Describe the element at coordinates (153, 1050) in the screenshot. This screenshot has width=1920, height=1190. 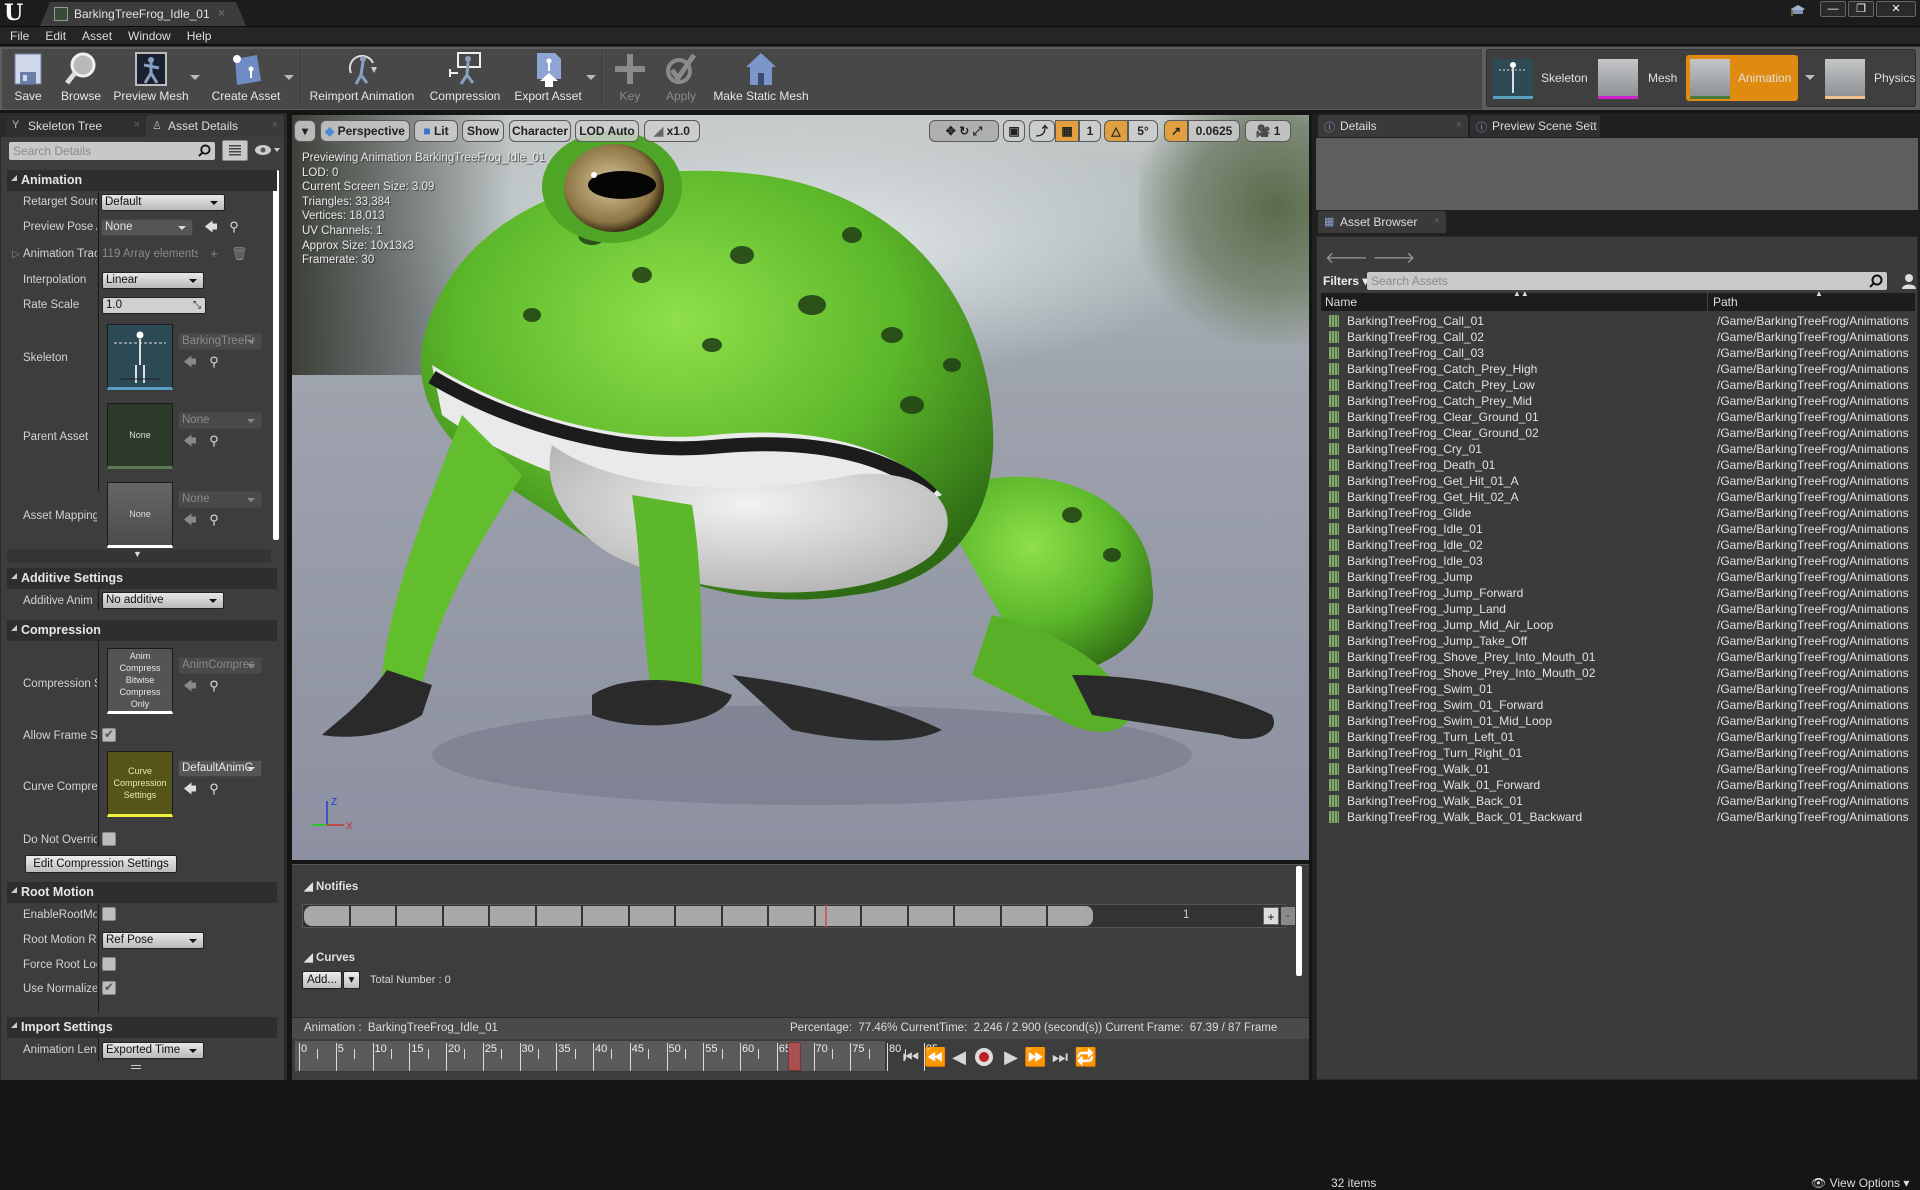
I see `animation-length-combo: Exported Time` at that location.